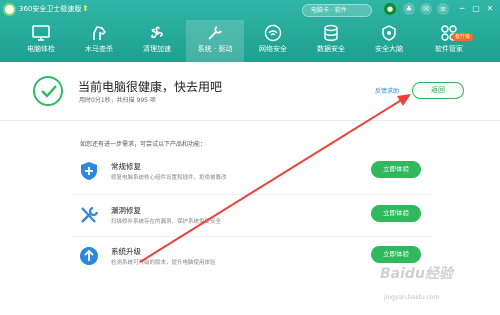 This screenshot has height=315, width=500. What do you see at coordinates (490, 9) in the screenshot?
I see `close-icon: ✕` at bounding box center [490, 9].